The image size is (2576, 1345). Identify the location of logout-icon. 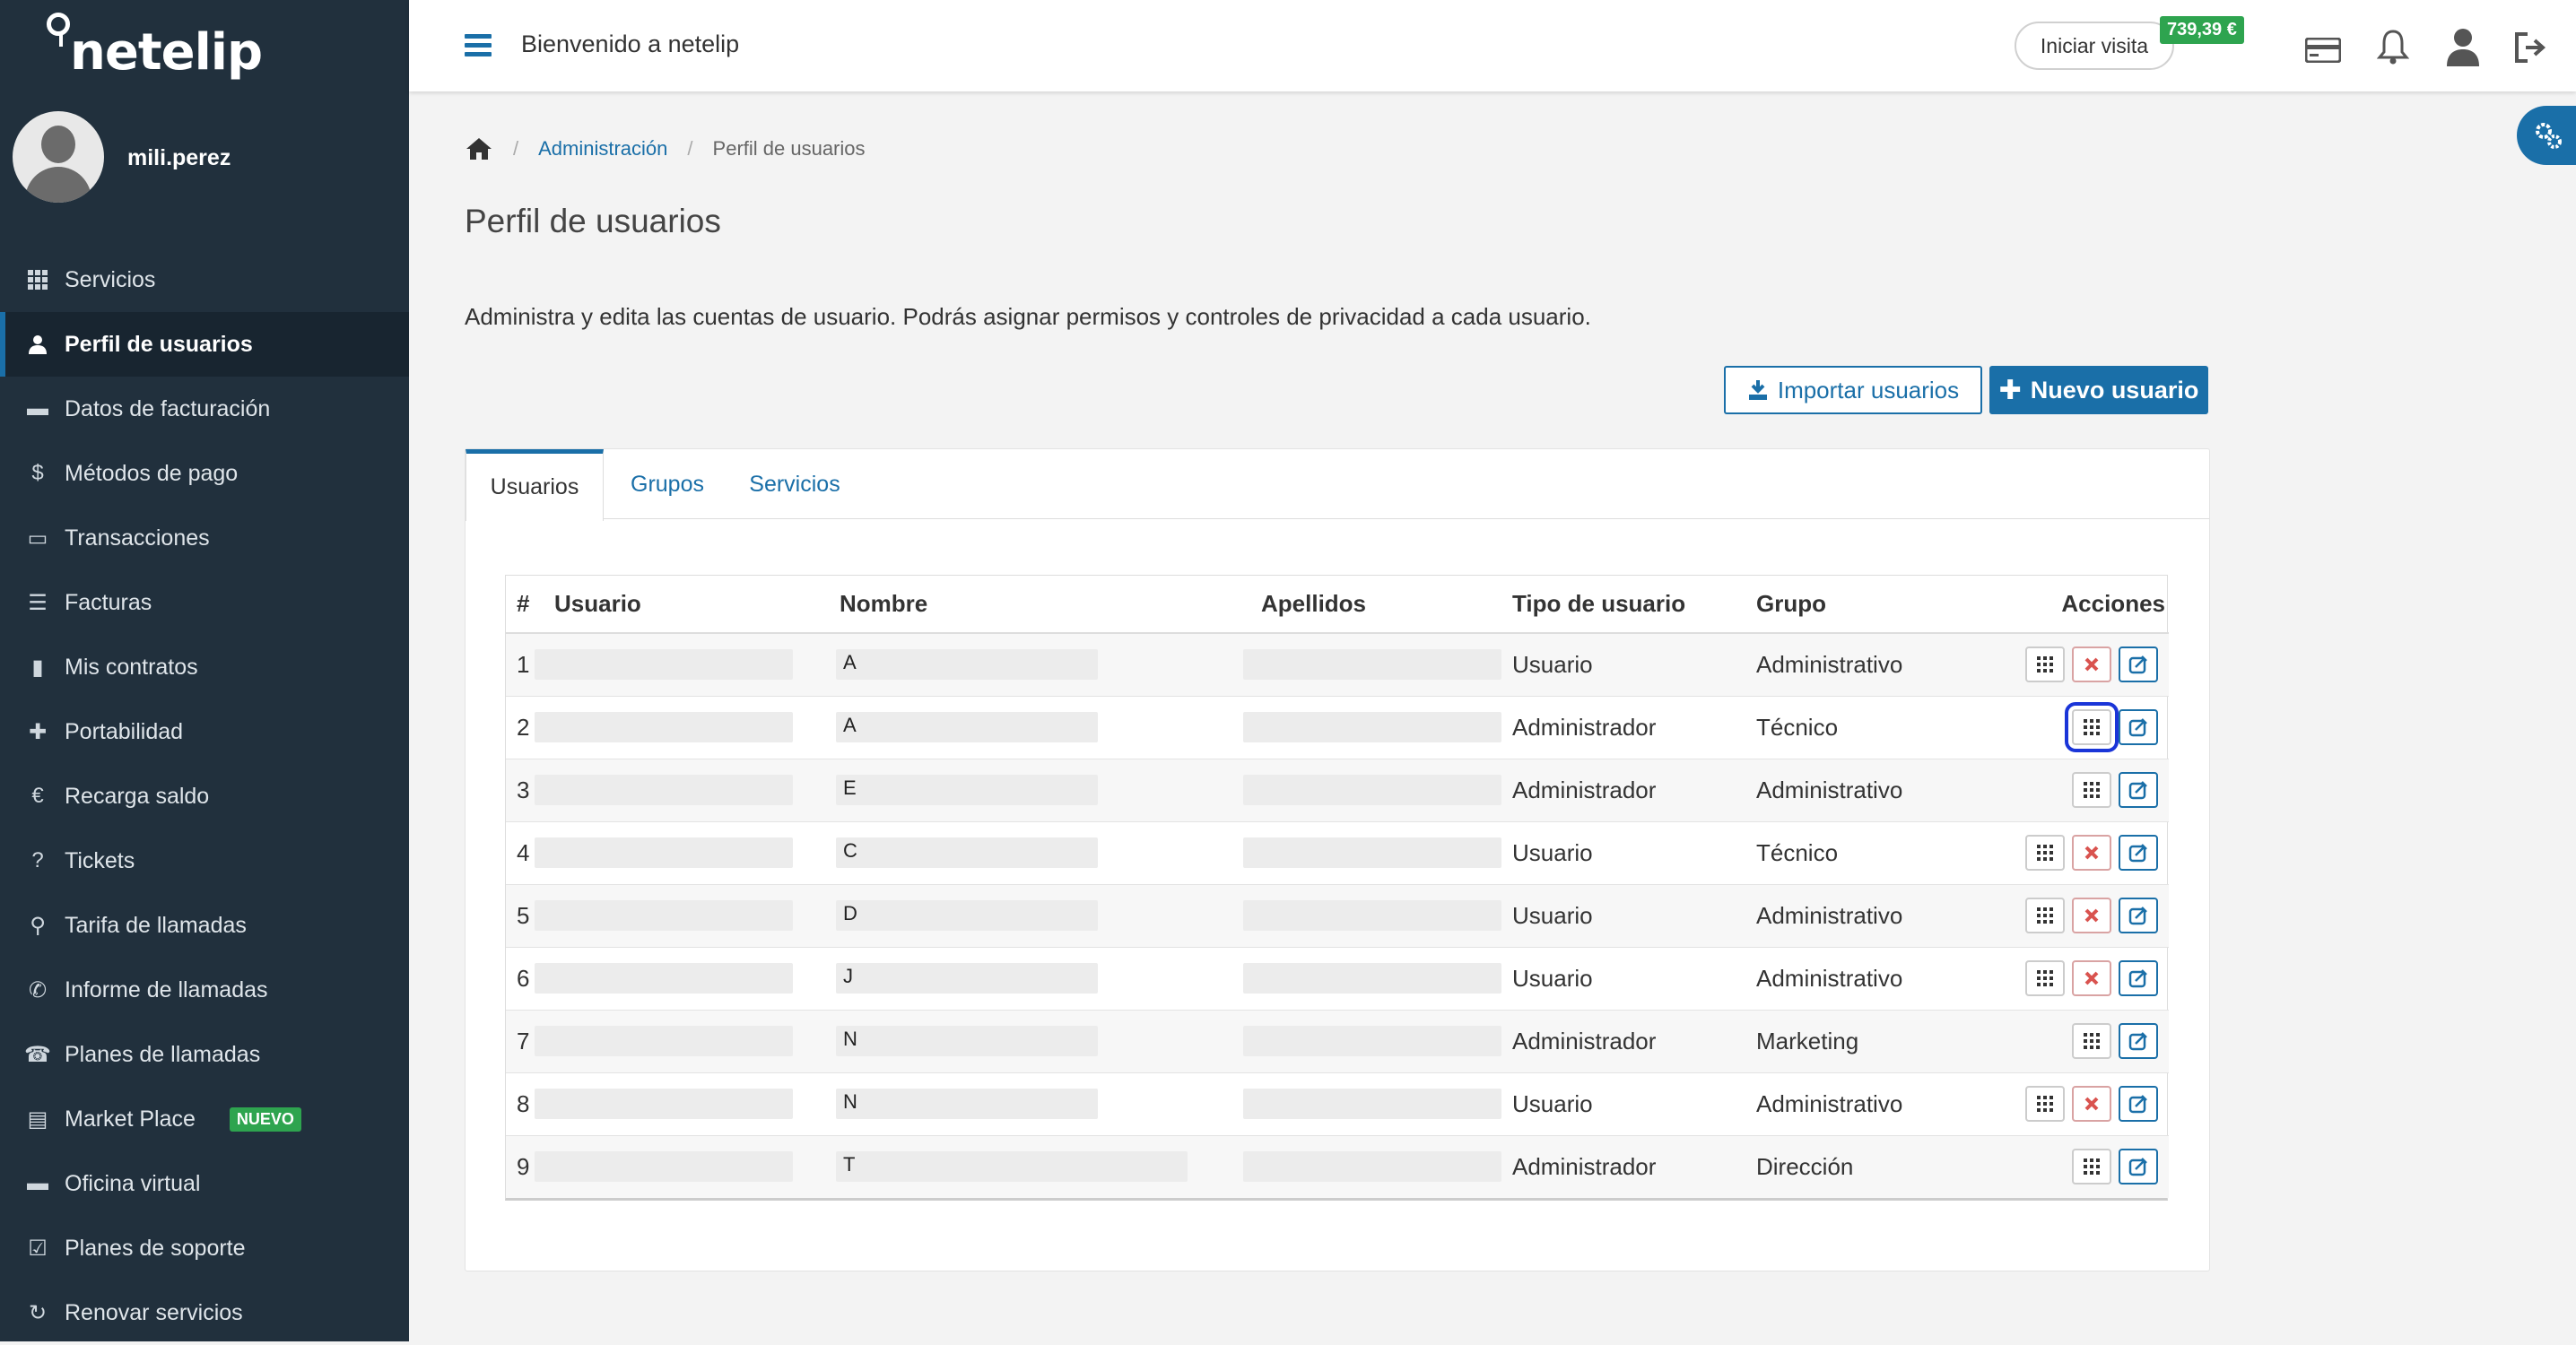
(2531, 47).